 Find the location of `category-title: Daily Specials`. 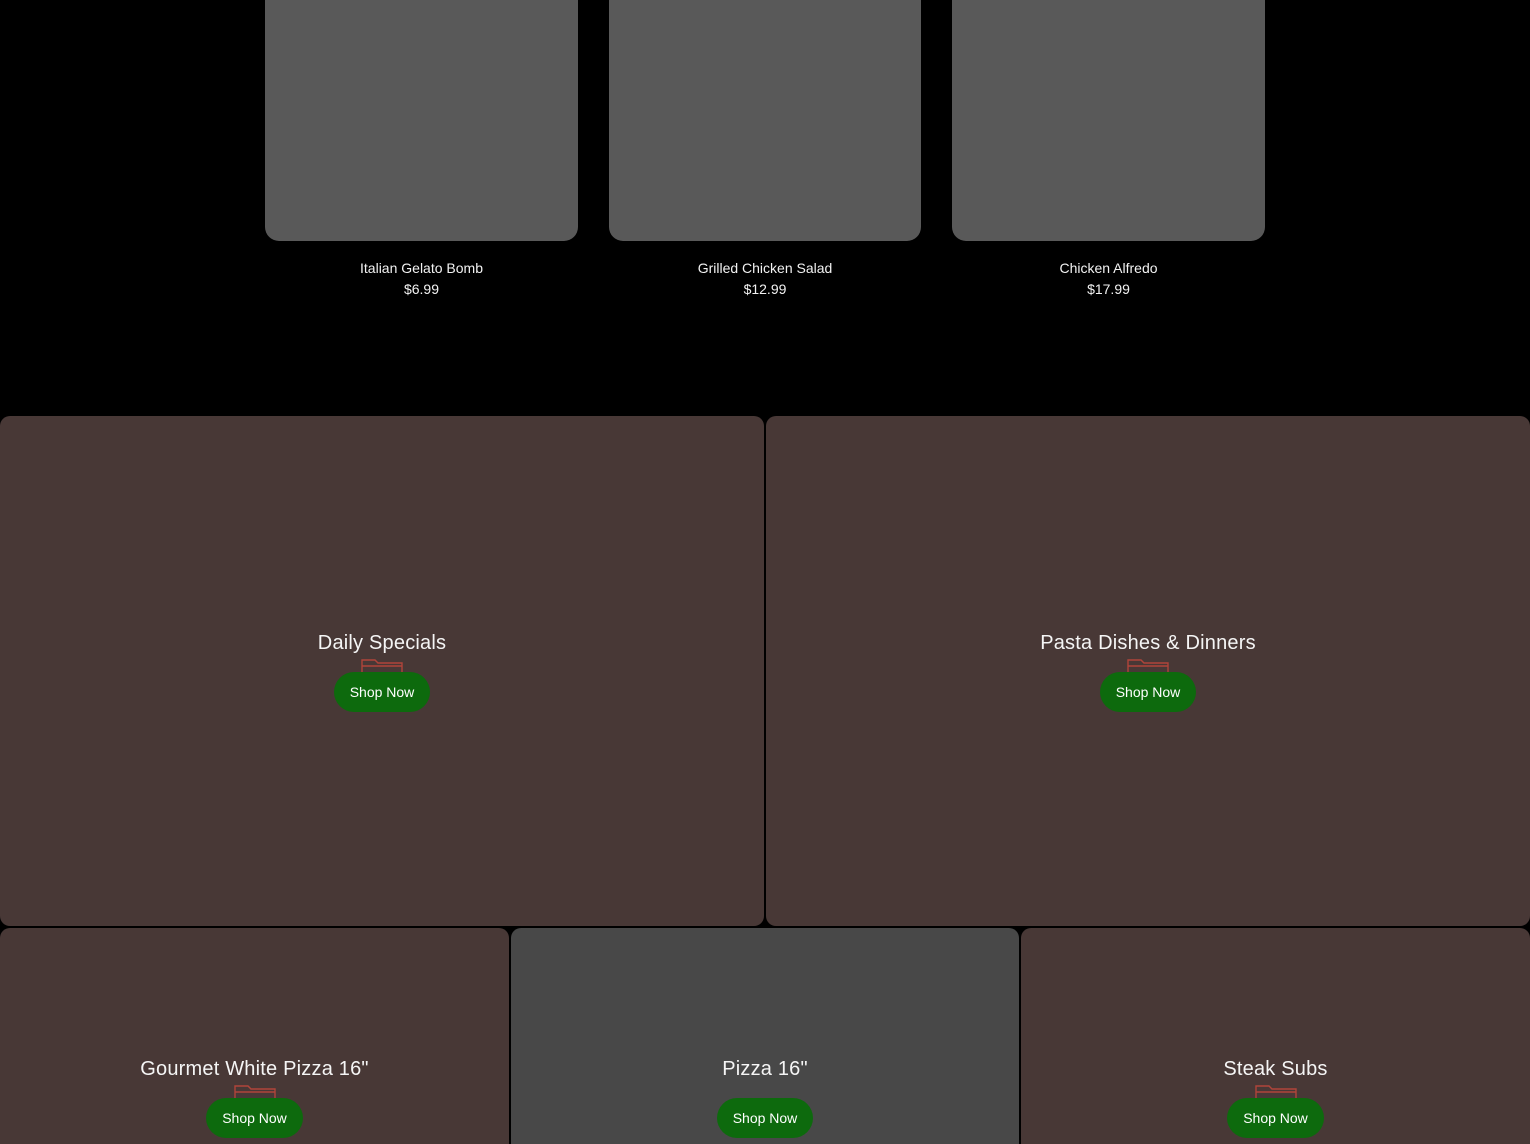

category-title: Daily Specials is located at coordinates (382, 643).